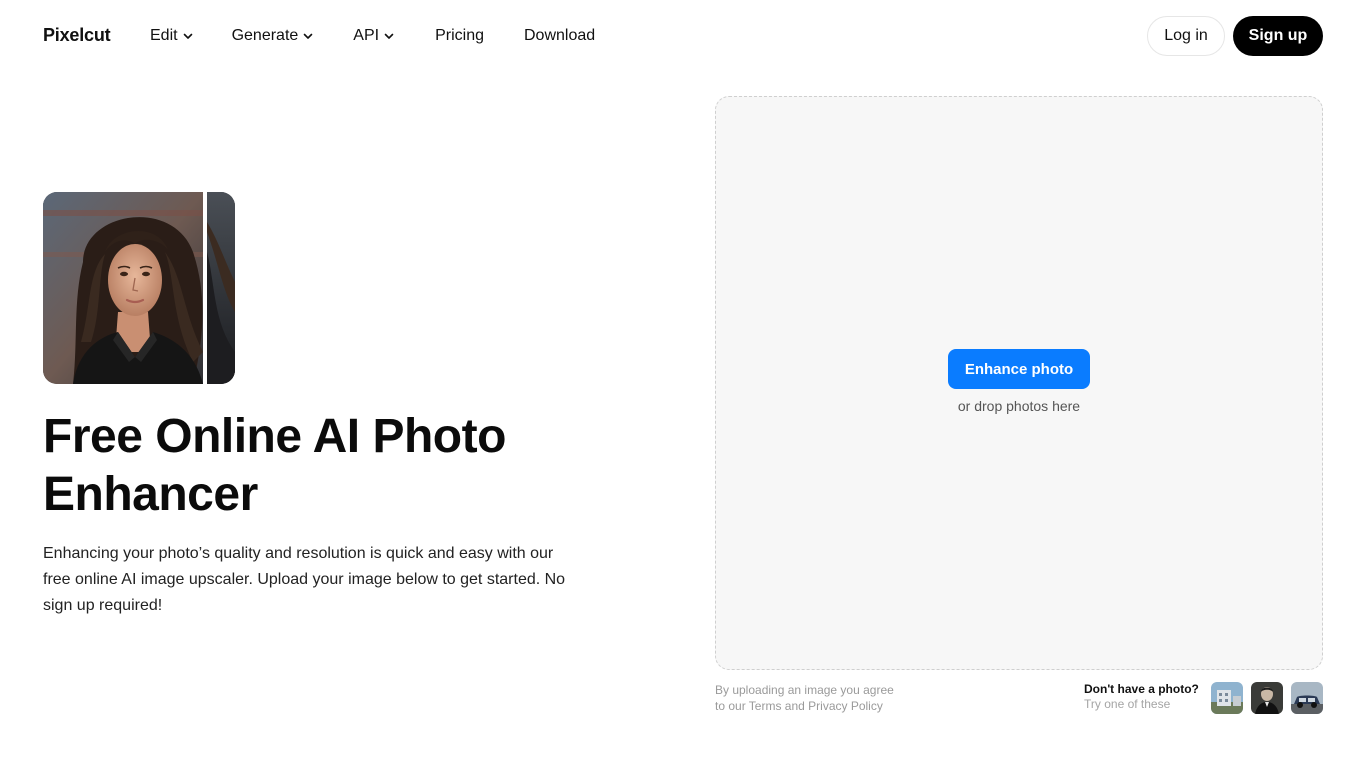 The image size is (1366, 768). What do you see at coordinates (265, 35) in the screenshot?
I see `nav-generate-label: Generate` at bounding box center [265, 35].